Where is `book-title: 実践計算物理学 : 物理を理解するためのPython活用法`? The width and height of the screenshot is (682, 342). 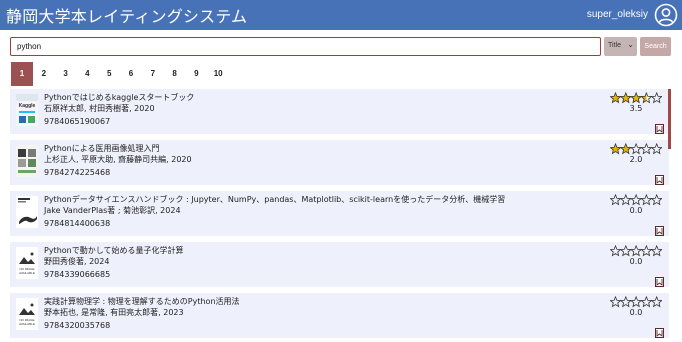
book-title: 実践計算物理学 : 物理を理解するためのPython活用法 is located at coordinates (324, 301).